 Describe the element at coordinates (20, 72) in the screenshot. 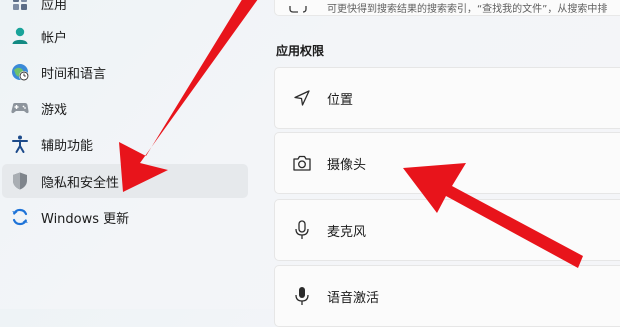

I see `time-language-icon` at that location.